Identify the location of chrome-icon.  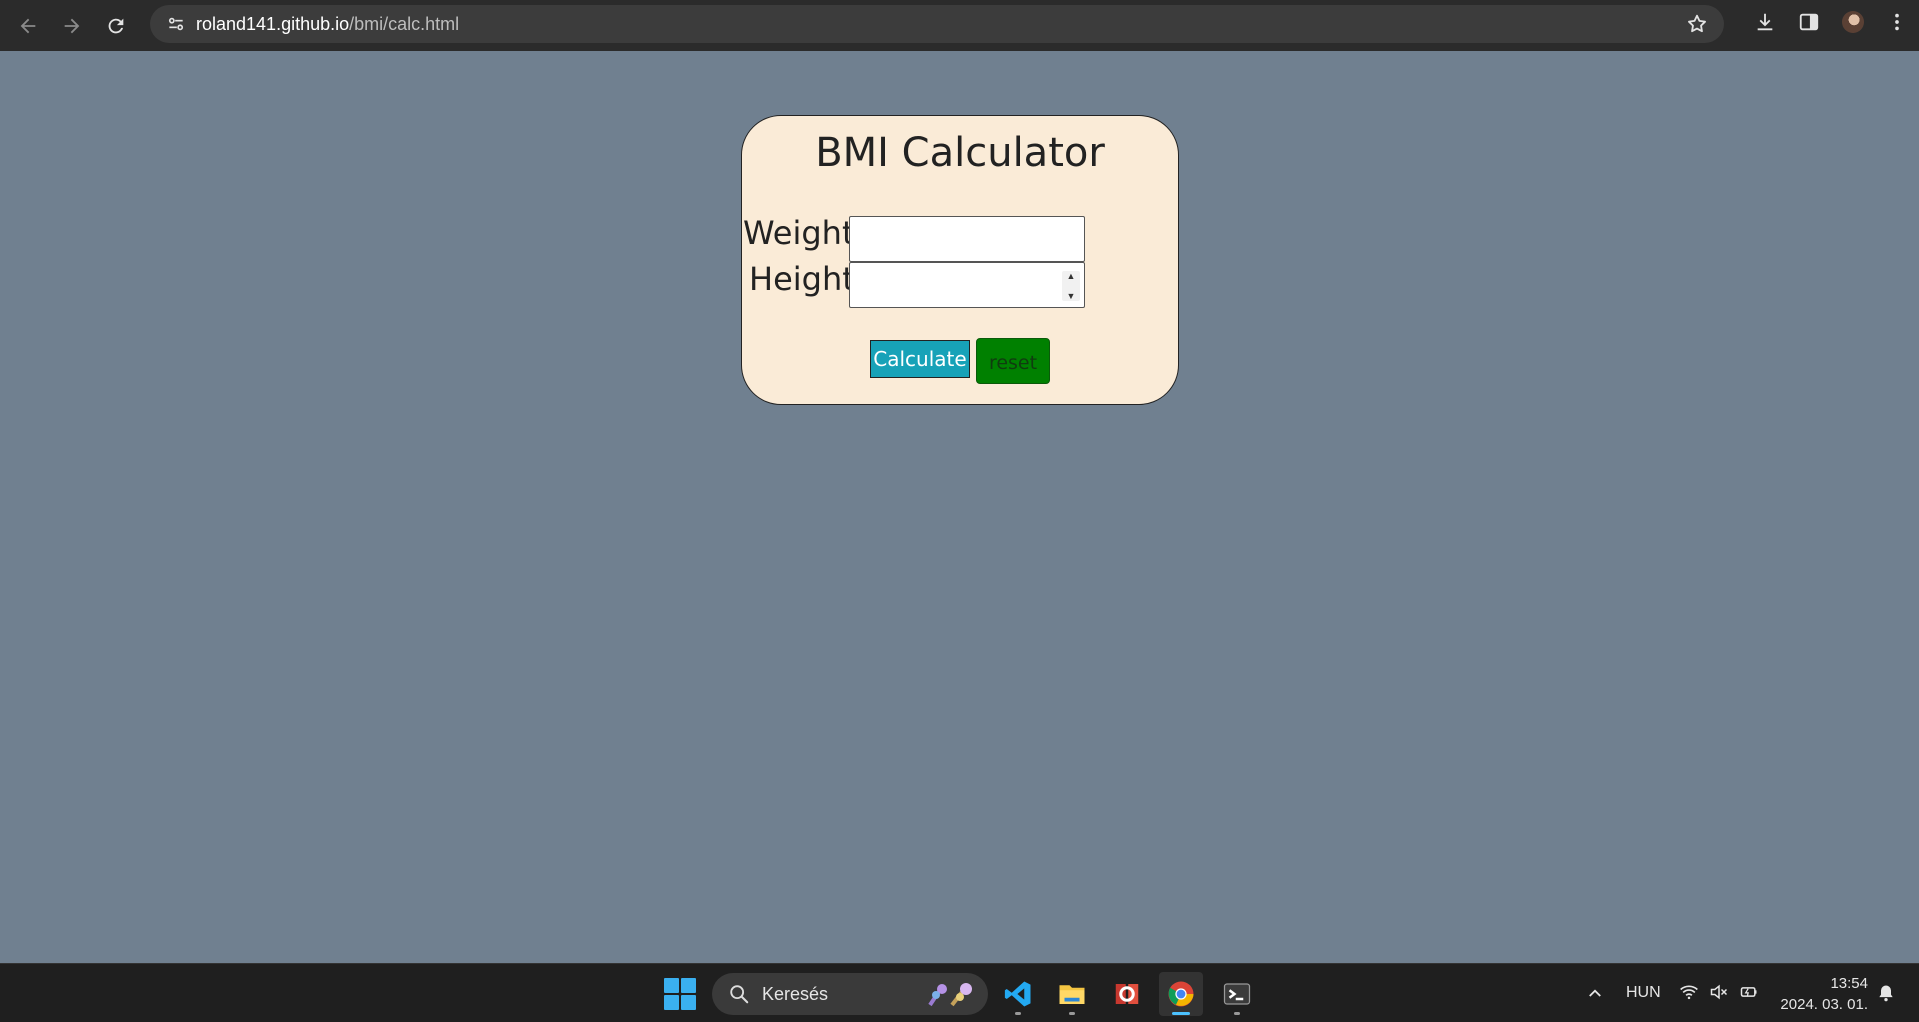
(1181, 994).